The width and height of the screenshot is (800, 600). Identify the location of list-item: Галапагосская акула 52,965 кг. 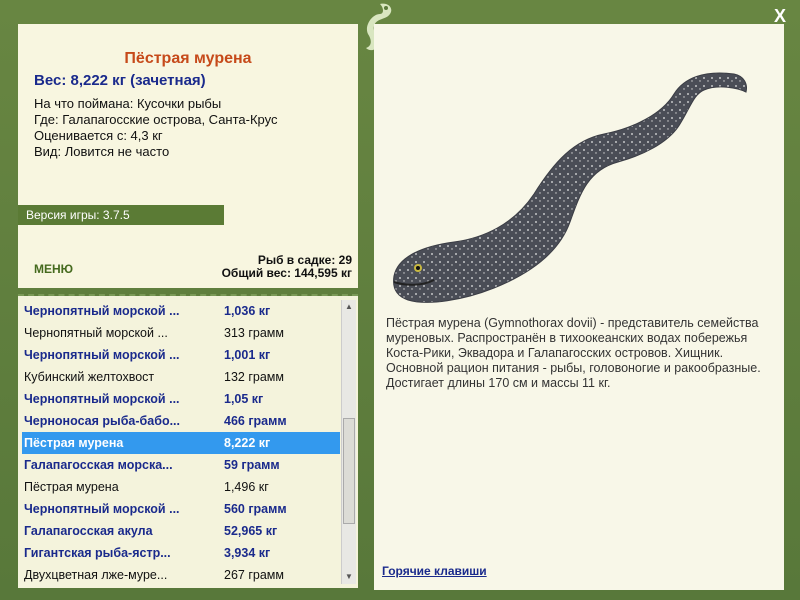
(181, 531).